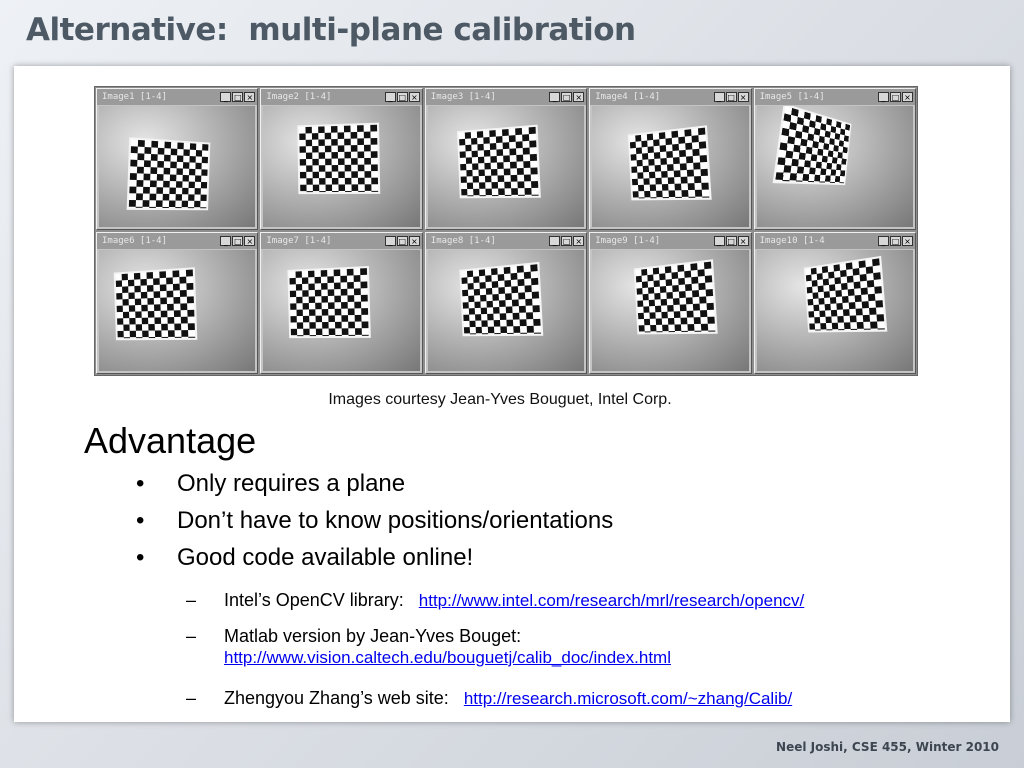  What do you see at coordinates (325, 558) in the screenshot?
I see `bullet-text: Good code available online!` at bounding box center [325, 558].